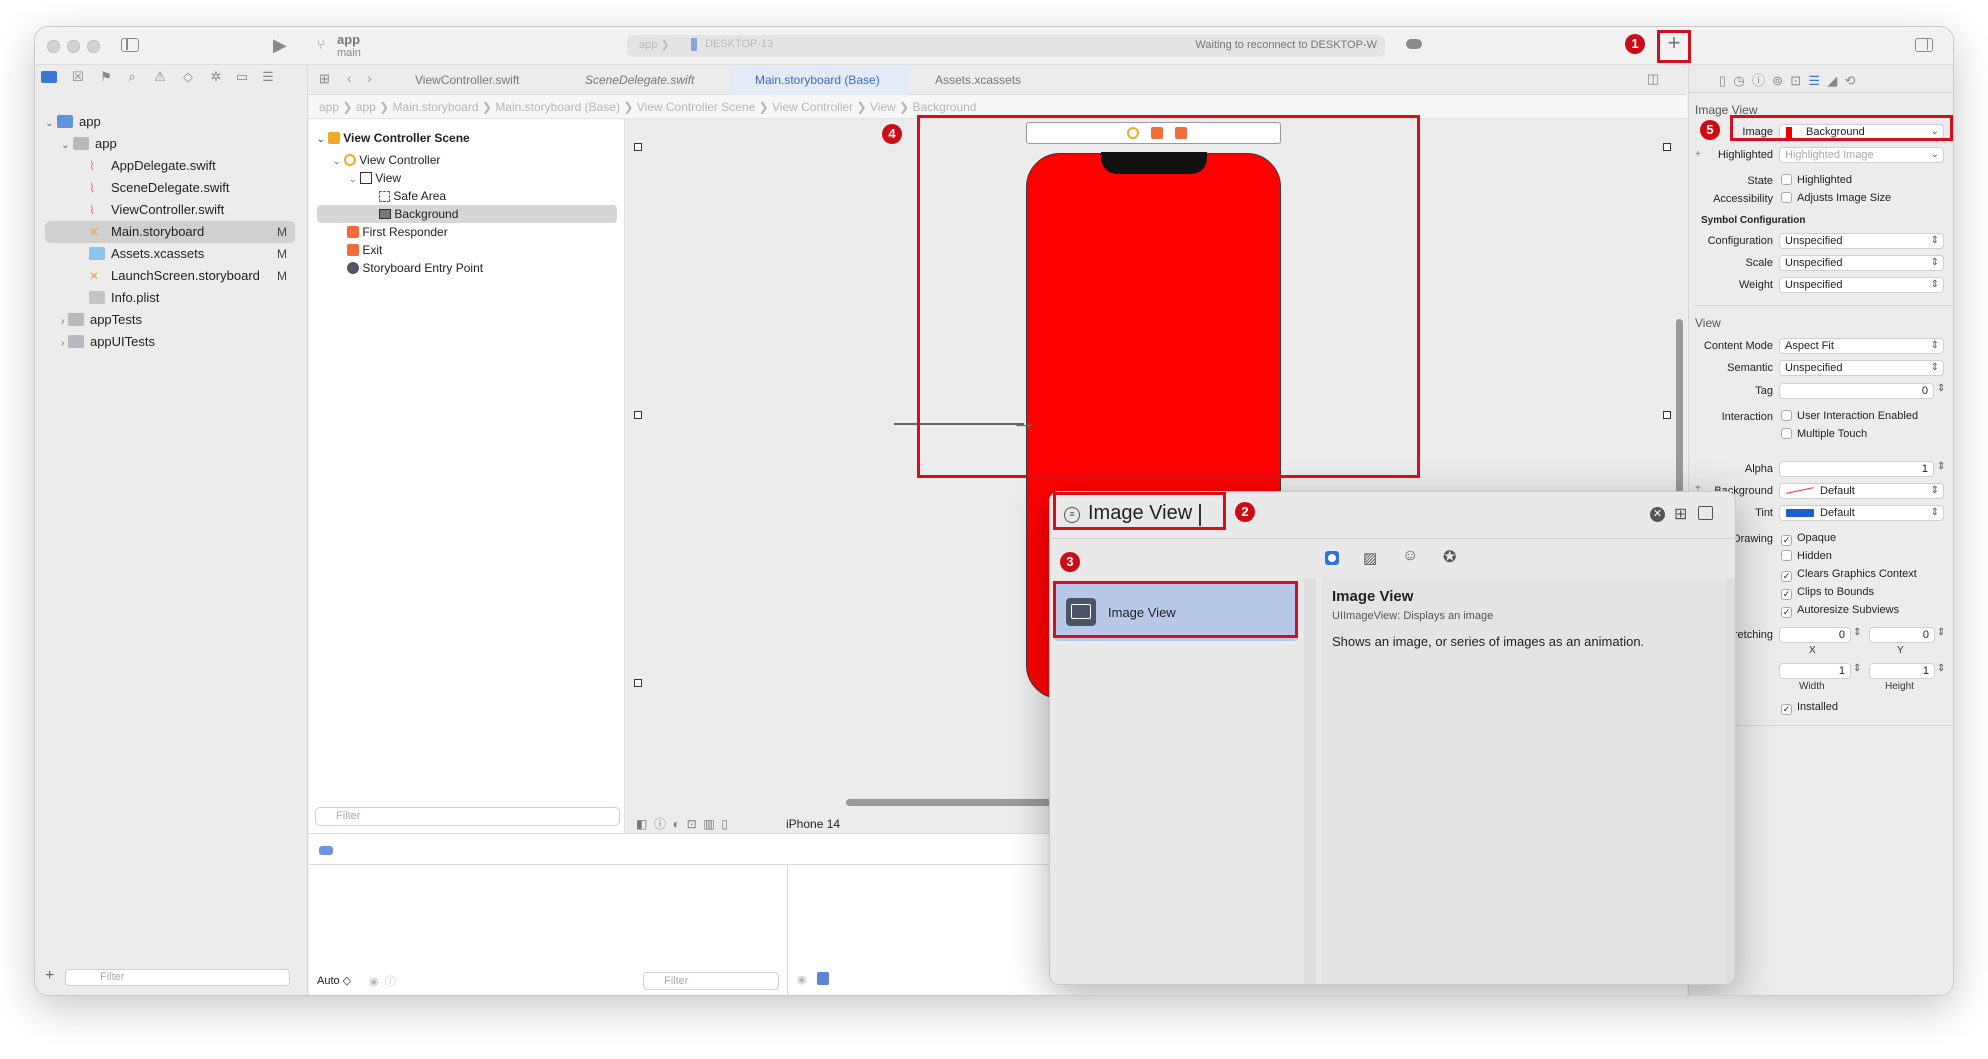  I want to click on tag-field: 0, so click(1856, 391).